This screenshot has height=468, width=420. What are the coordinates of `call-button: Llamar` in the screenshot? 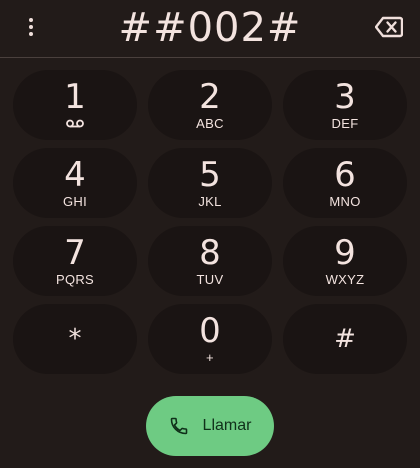 It's located at (210, 426).